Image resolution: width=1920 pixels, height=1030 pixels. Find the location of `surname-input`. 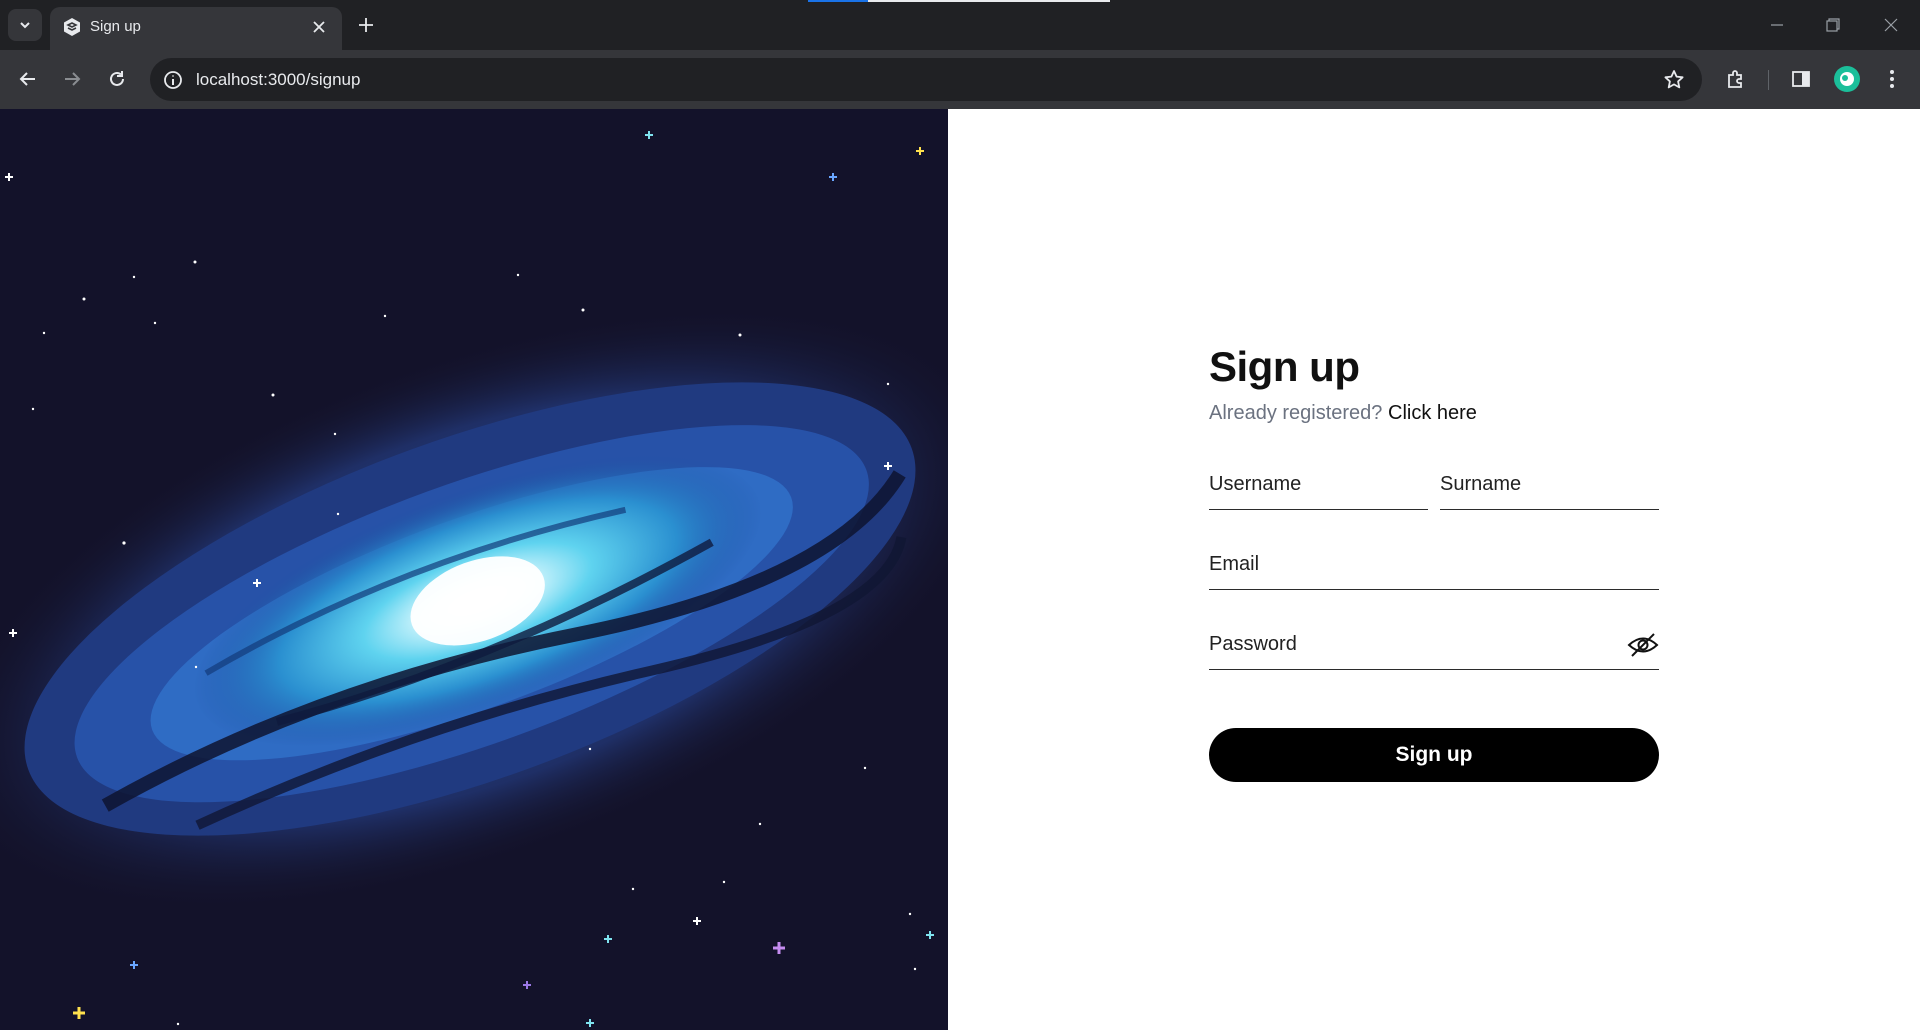

surname-input is located at coordinates (1549, 484).